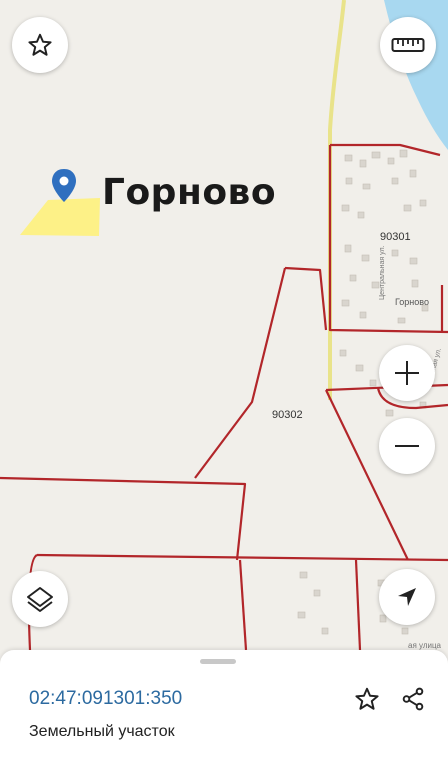  Describe the element at coordinates (218, 661) in the screenshot. I see `sheet-drag-handle` at that location.